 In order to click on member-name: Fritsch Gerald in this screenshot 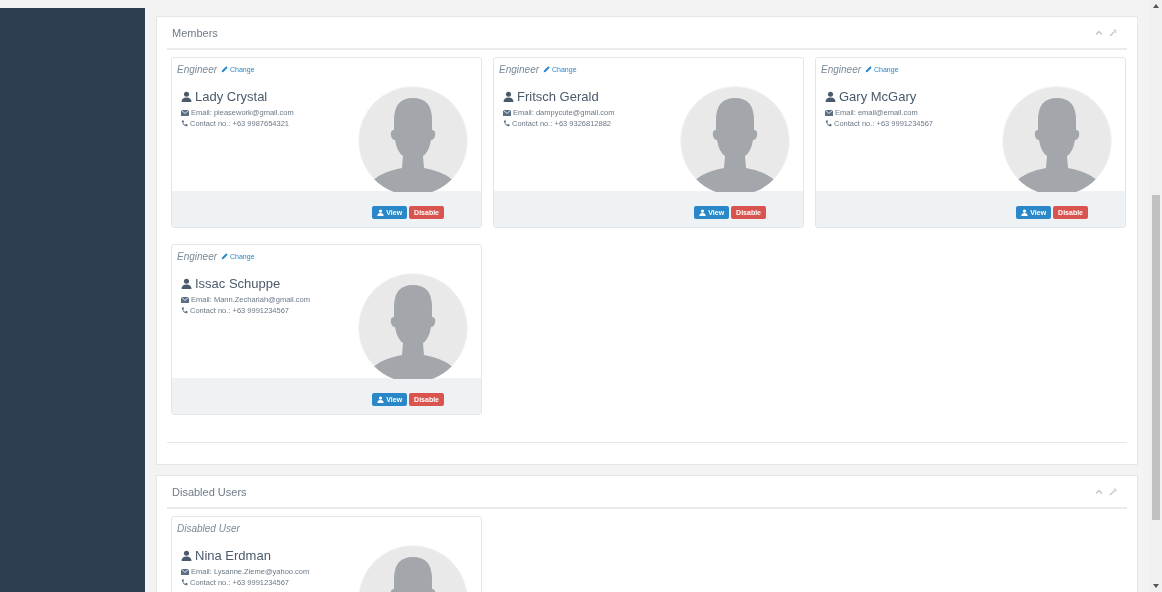, I will do `click(558, 96)`.